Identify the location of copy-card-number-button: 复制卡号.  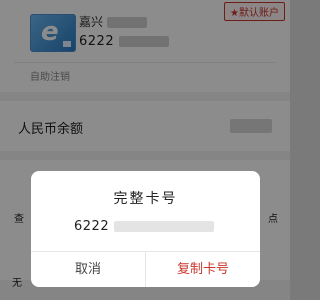
(203, 269).